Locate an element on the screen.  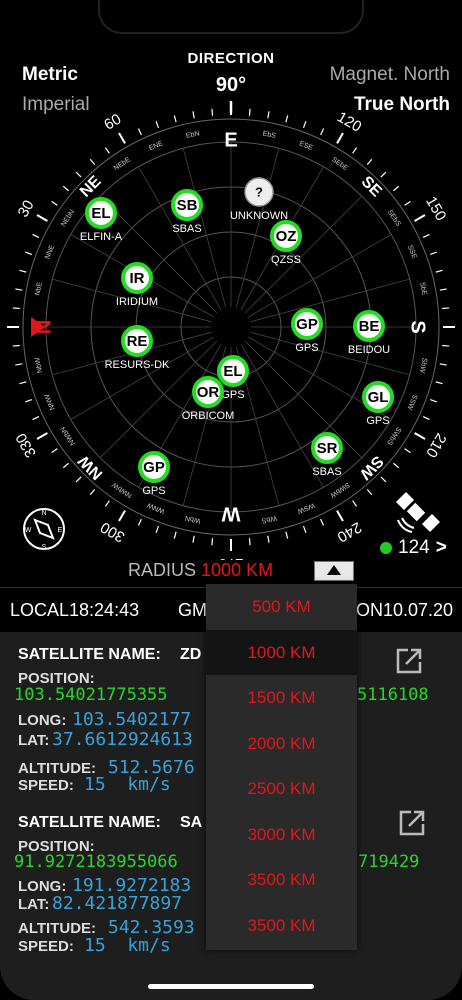
direction-minor-label: SEbS is located at coordinates (394, 218).